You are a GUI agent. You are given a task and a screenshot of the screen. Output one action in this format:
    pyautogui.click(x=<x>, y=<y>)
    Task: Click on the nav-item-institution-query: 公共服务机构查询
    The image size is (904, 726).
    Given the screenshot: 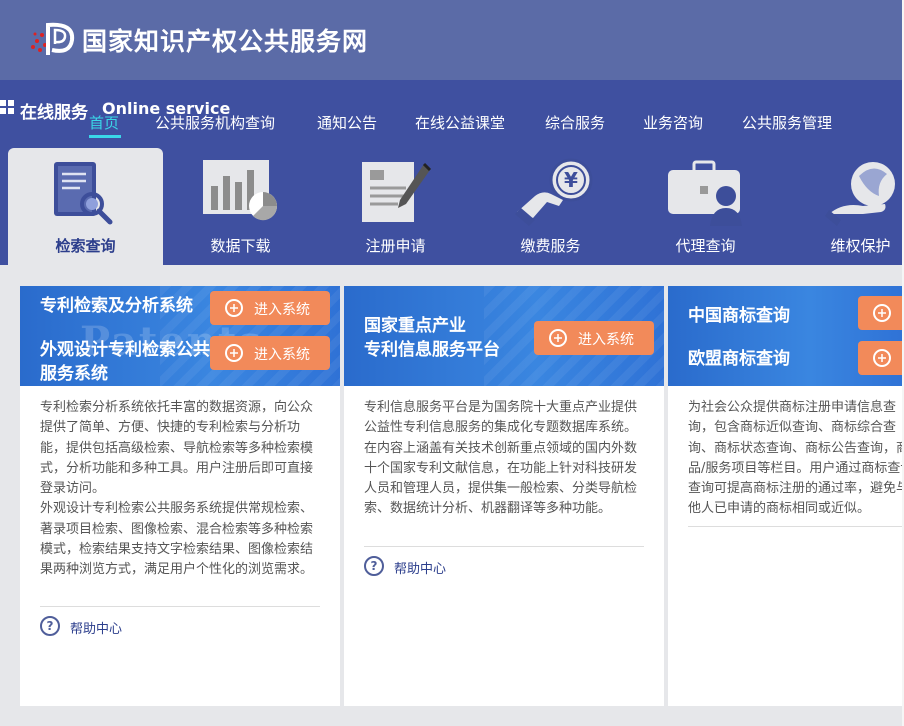 What is the action you would take?
    pyautogui.click(x=215, y=122)
    